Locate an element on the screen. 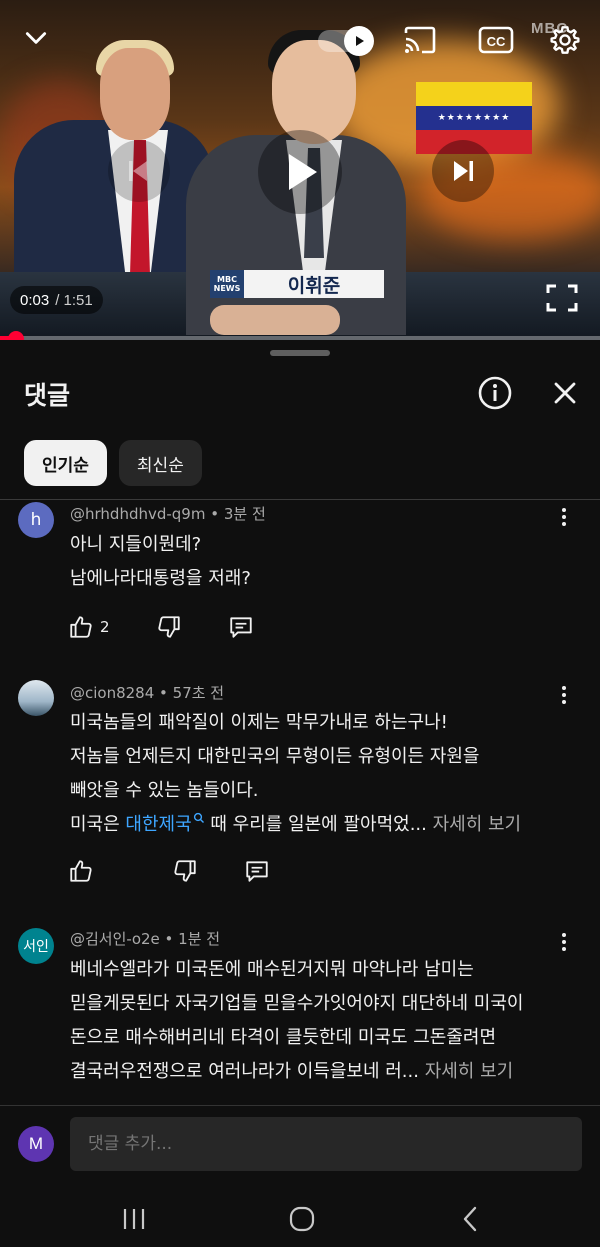  comment-input-bar: M is located at coordinates (300, 1147).